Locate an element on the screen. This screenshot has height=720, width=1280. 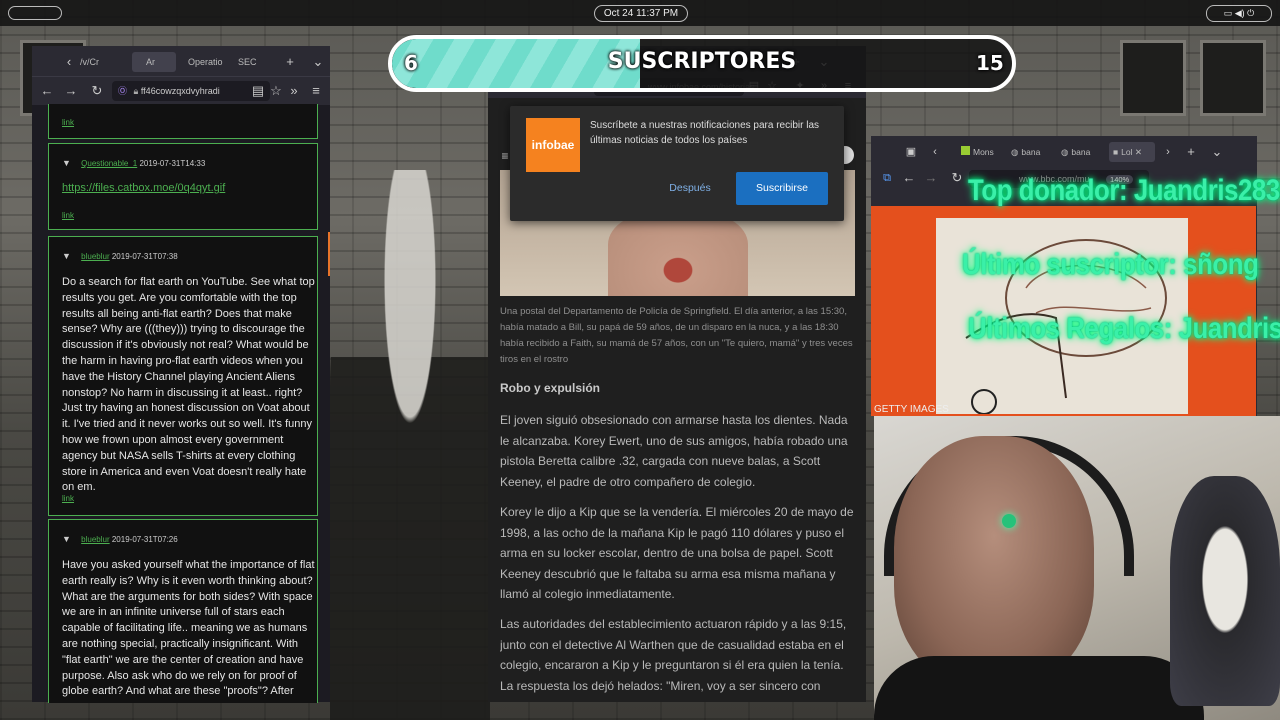
subscriber-label: SUSCRIPTORES is located at coordinates (702, 61).